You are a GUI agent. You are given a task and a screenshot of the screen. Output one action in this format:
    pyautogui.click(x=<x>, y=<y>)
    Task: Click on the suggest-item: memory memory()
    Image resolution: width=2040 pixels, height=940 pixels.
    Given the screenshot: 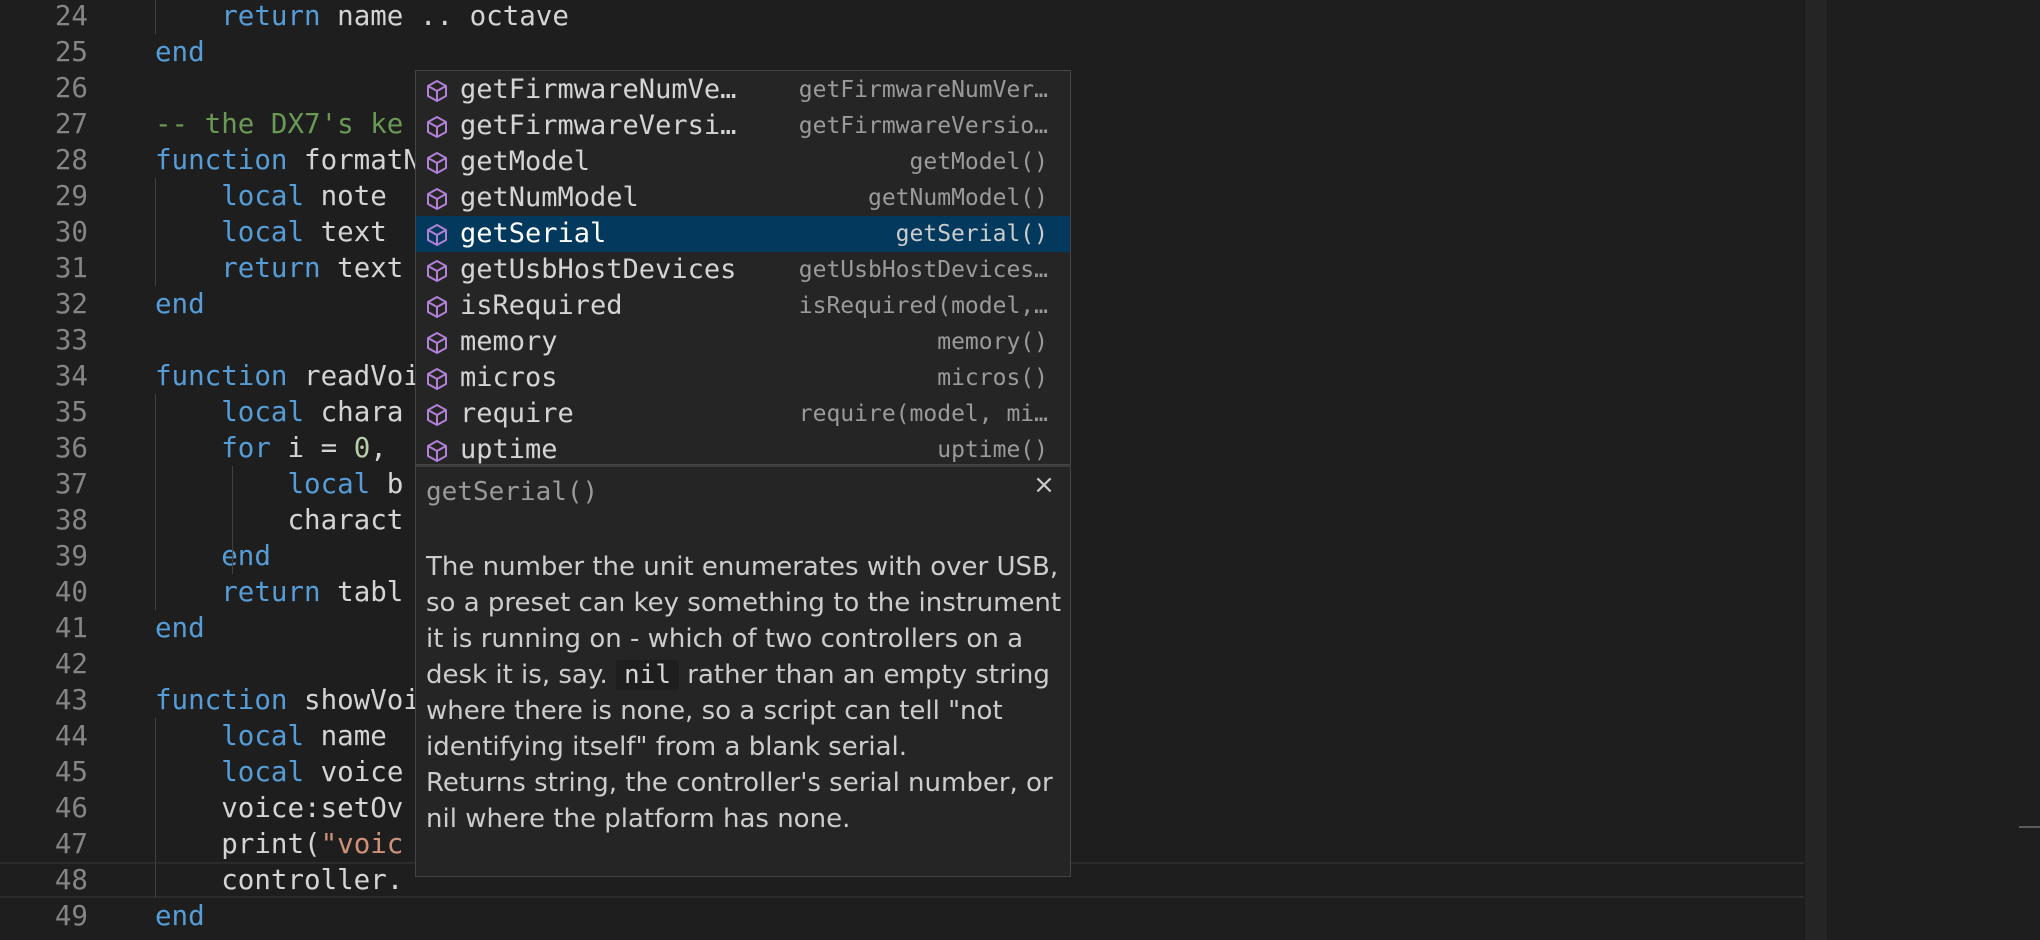 What is the action you would take?
    pyautogui.click(x=743, y=342)
    